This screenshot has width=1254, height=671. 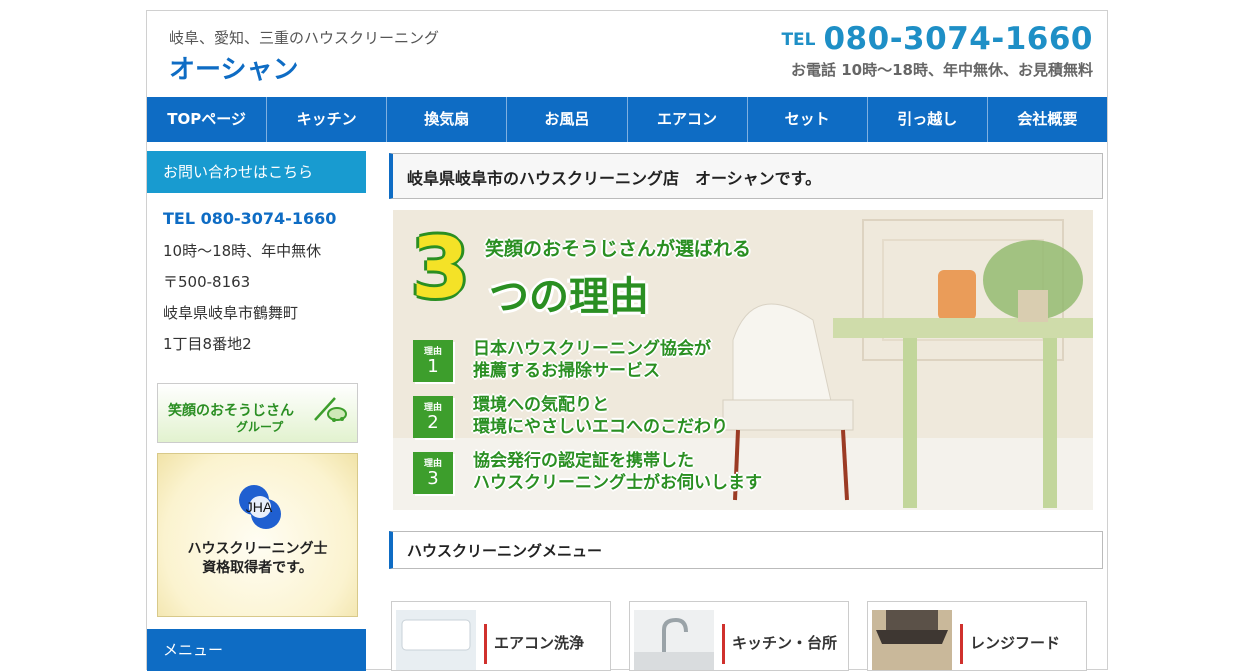 I want to click on page-title: 岐阜県岐阜市のハウスクリーニング店 オーシャンです。, so click(x=746, y=176).